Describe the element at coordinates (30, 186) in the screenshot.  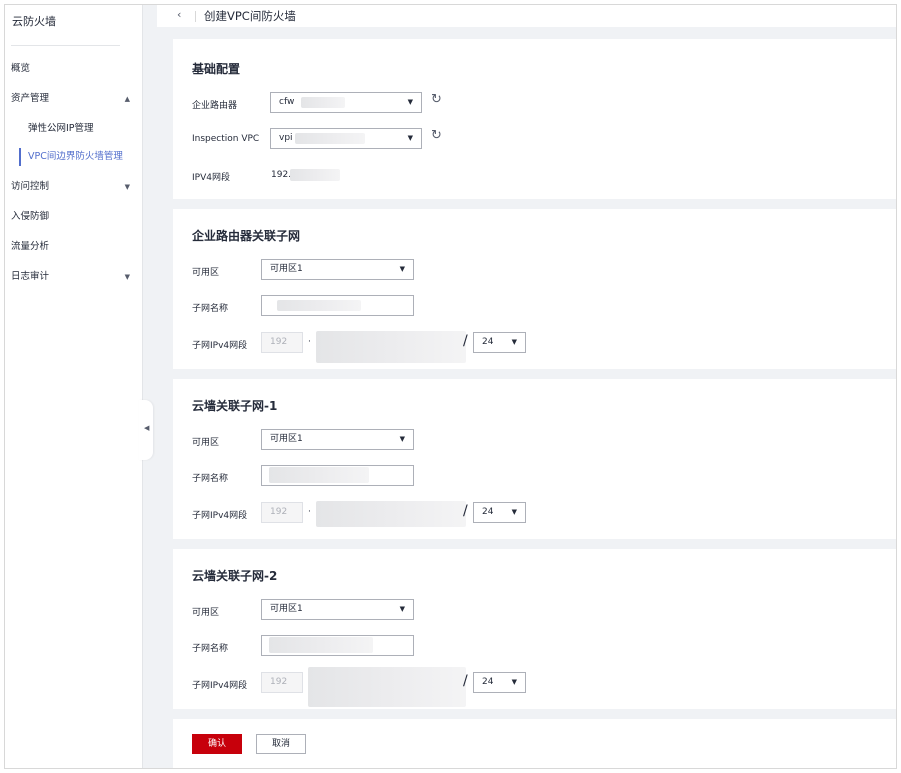
I see `sidebar-item-label: 访问控制` at that location.